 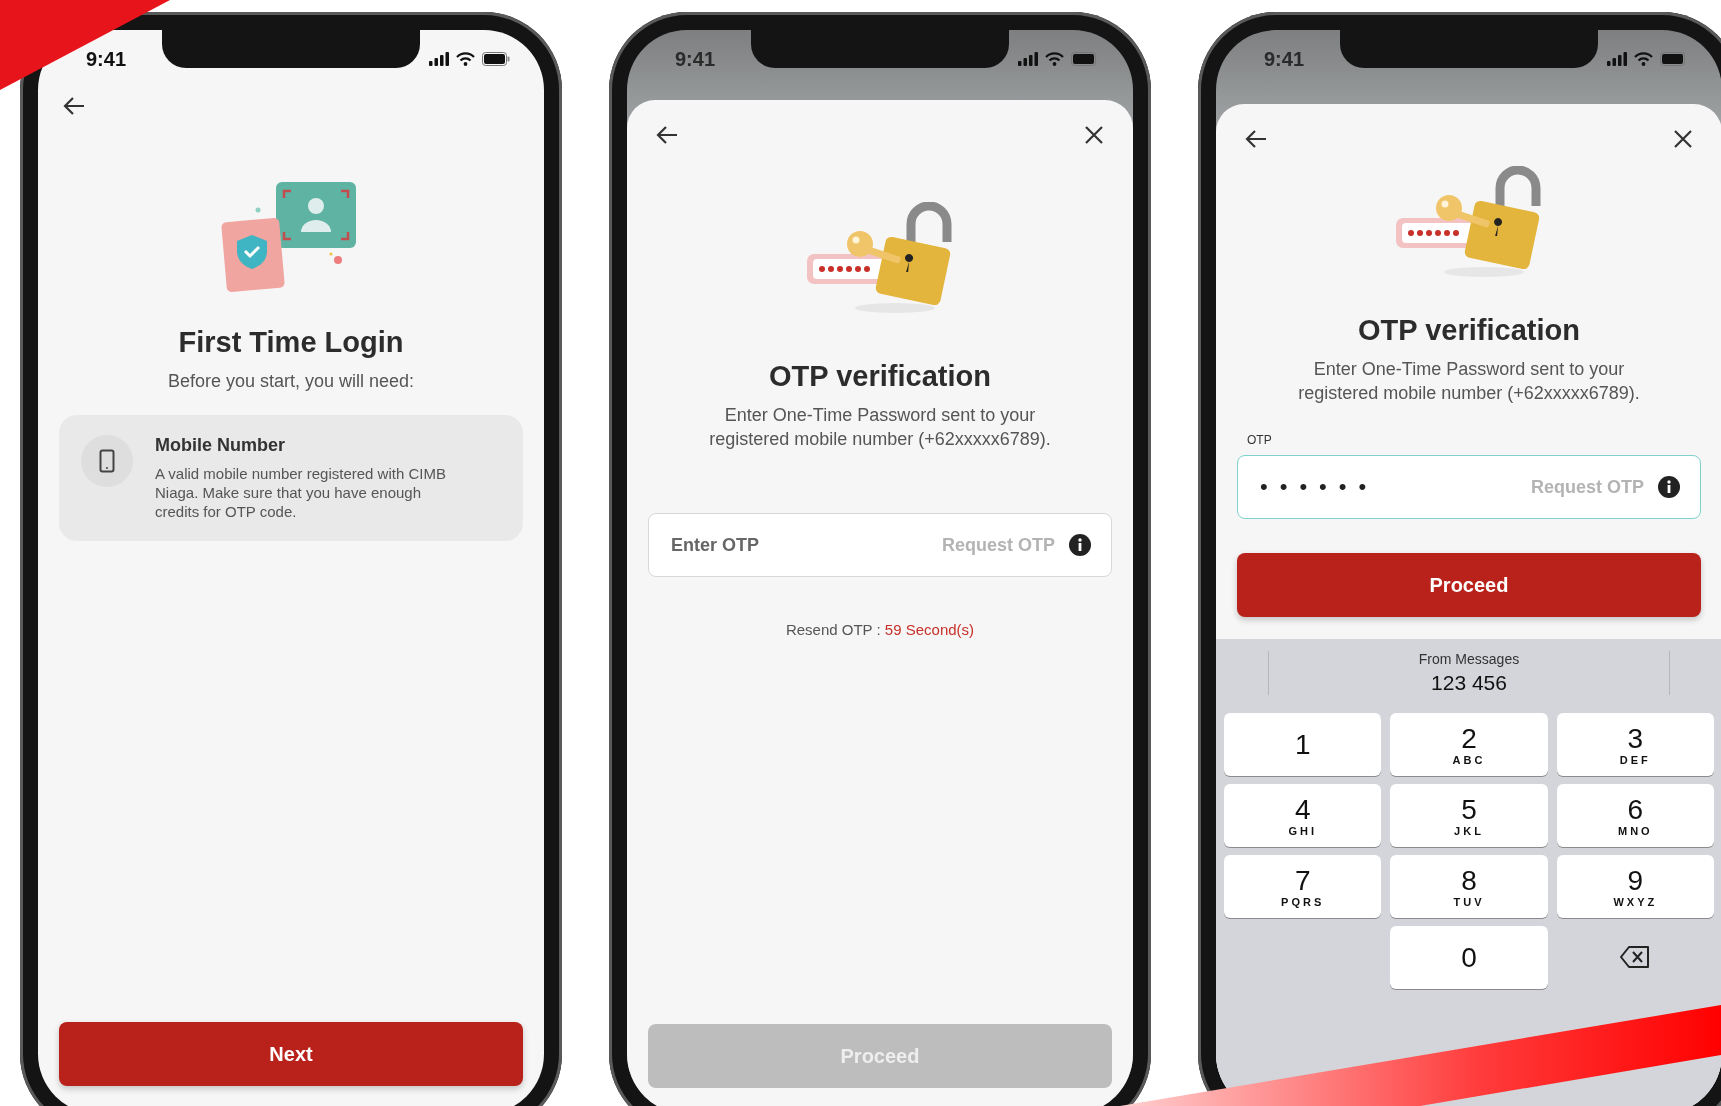 What do you see at coordinates (1303, 886) in the screenshot?
I see `keypad-key: 7 PQRS` at bounding box center [1303, 886].